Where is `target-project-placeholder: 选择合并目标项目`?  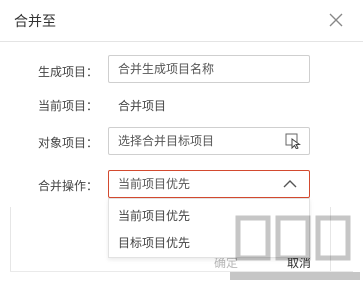 target-project-placeholder: 选择合并目标项目 is located at coordinates (166, 141).